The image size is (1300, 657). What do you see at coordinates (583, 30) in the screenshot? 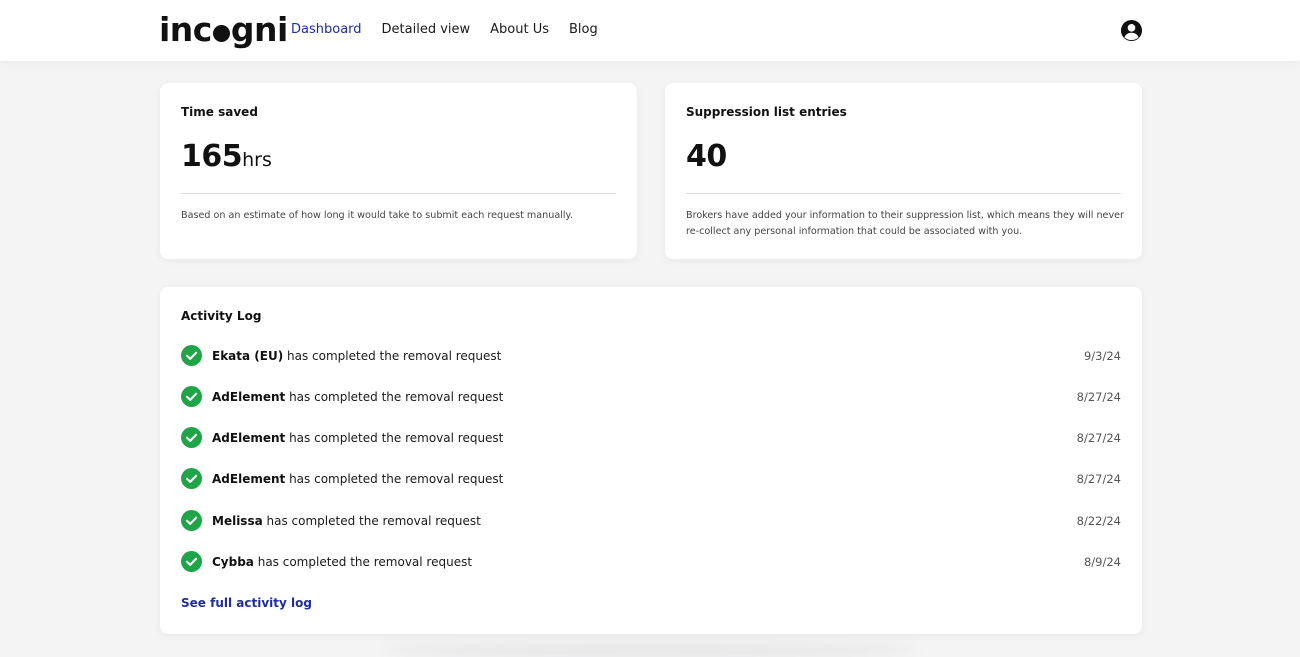
I see `nav-blog: Blog` at bounding box center [583, 30].